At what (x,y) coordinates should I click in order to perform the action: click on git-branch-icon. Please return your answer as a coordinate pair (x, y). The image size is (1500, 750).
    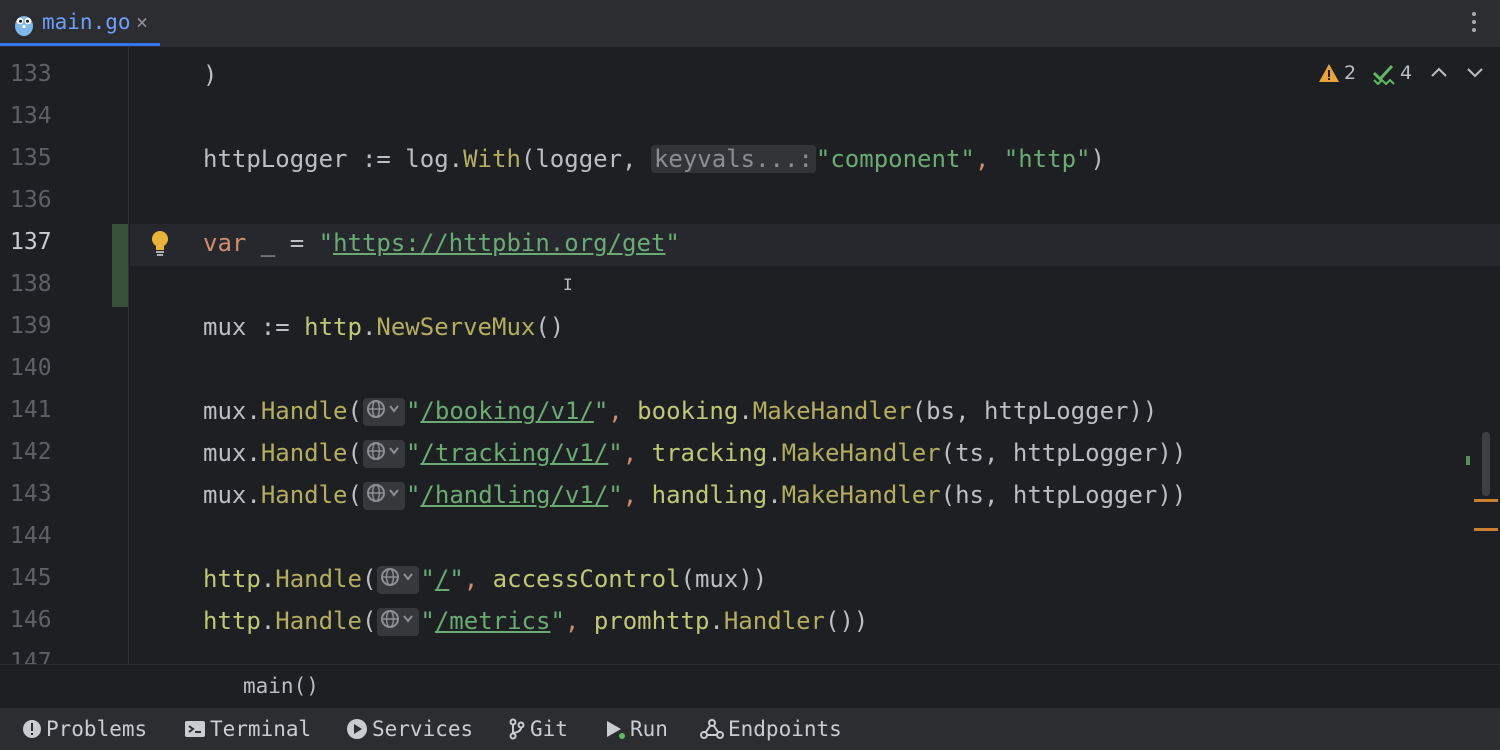
    Looking at the image, I should click on (517, 729).